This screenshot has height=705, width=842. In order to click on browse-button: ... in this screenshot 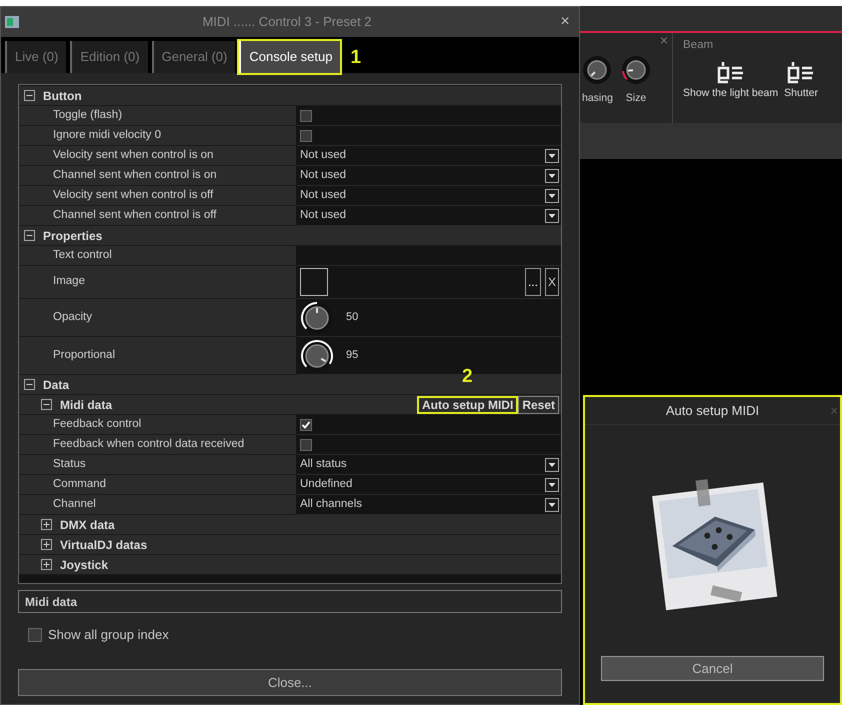, I will do `click(532, 282)`.